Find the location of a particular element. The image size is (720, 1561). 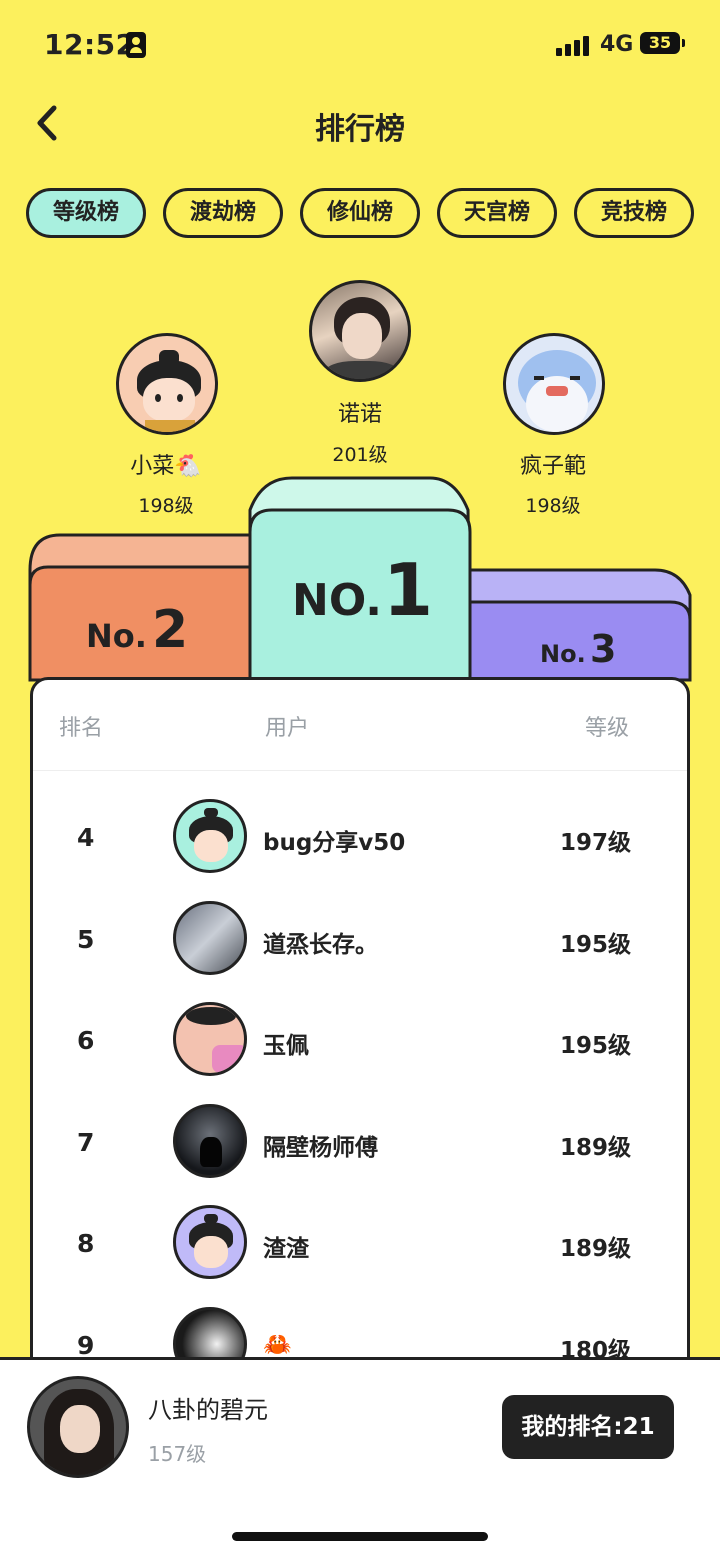

tab-xiuxian: 修仙榜 is located at coordinates (360, 213).